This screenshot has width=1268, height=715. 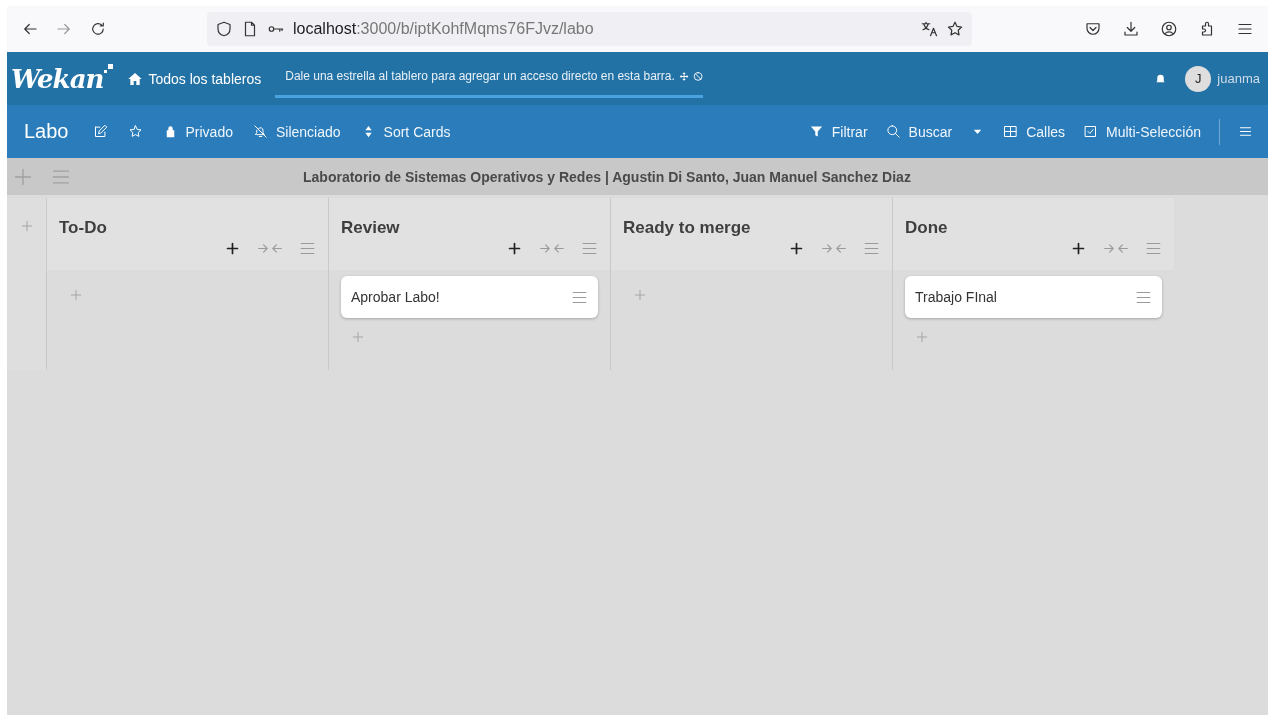 I want to click on checkbox-icon, so click(x=1091, y=131).